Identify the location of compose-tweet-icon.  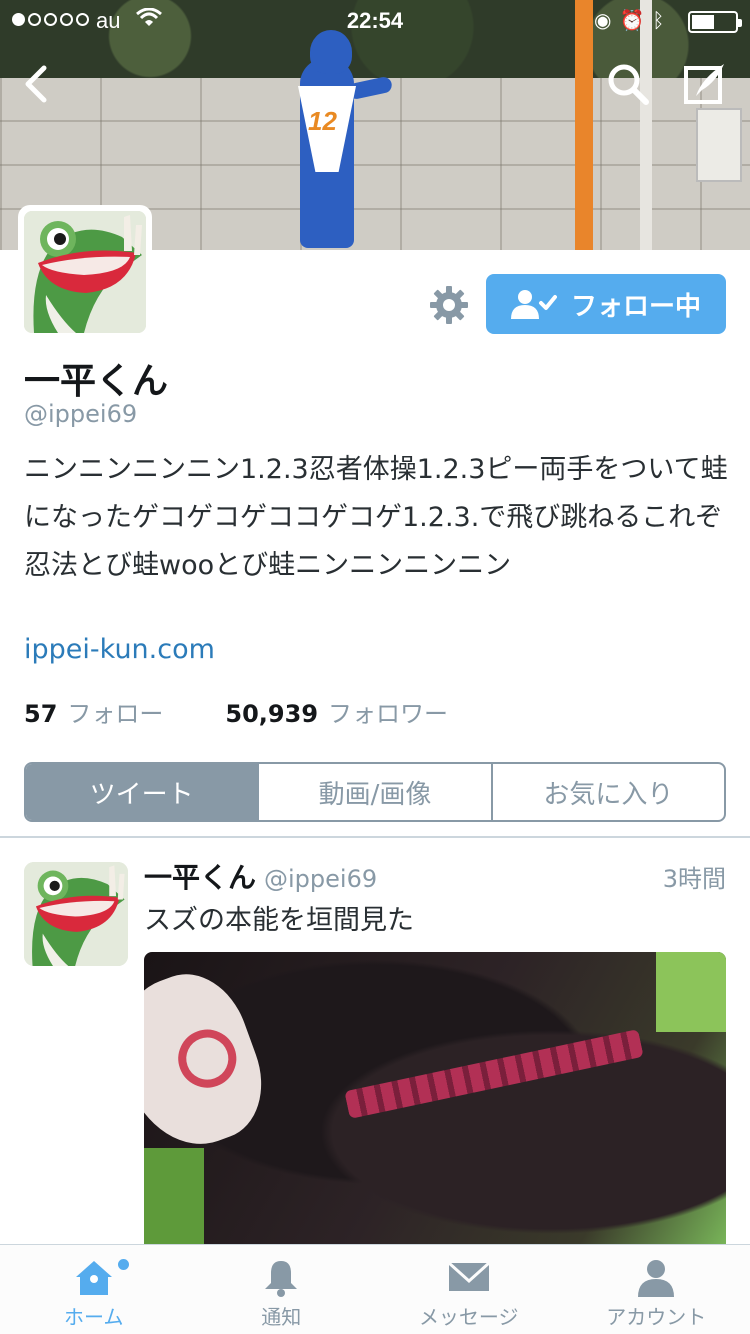
(706, 84).